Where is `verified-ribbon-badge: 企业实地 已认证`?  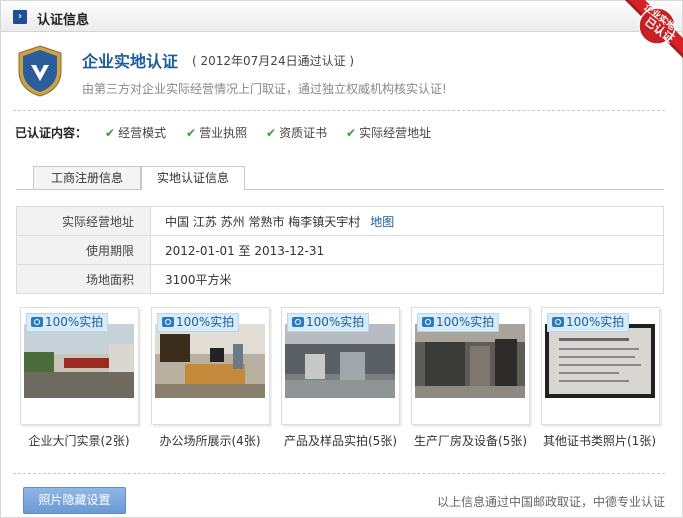 verified-ribbon-badge: 企业实地 已认证 is located at coordinates (643, 40).